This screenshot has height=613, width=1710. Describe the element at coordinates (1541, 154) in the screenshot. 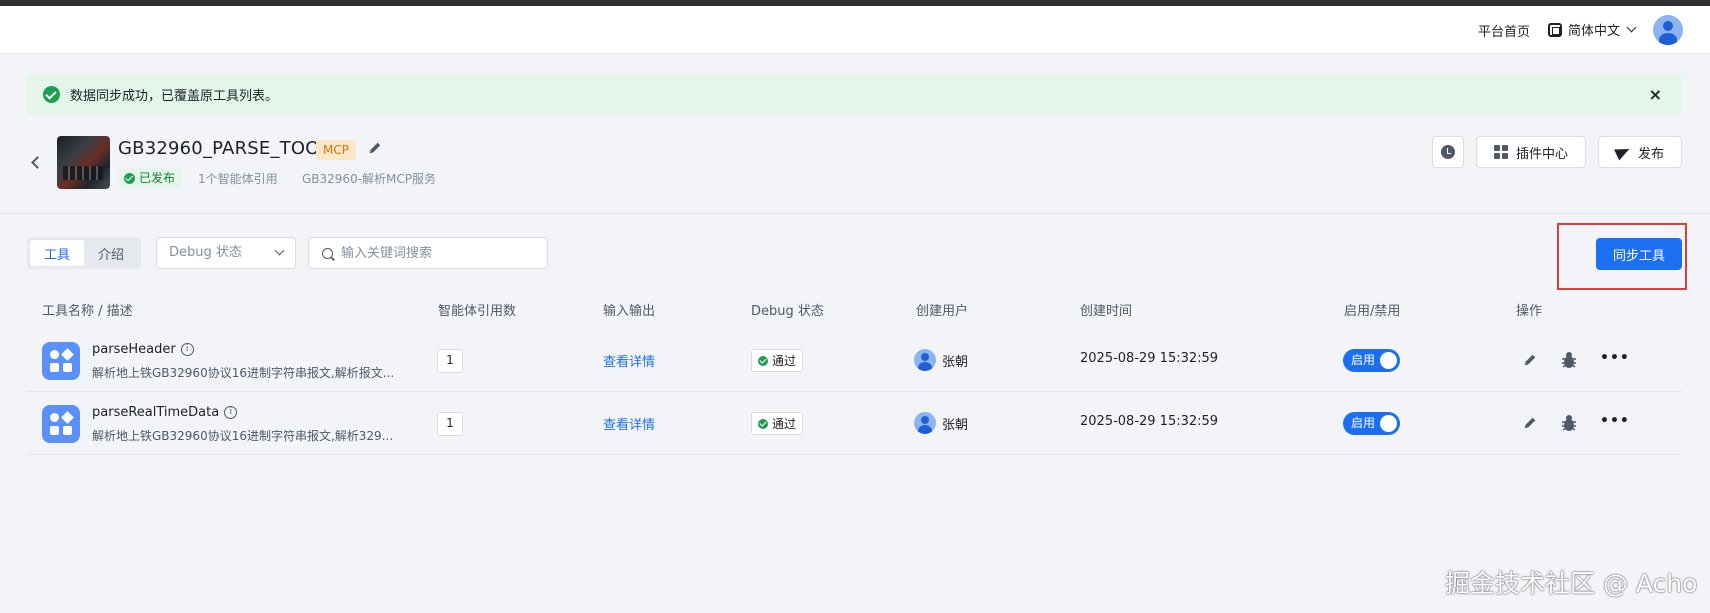

I see `plugin-center-label: 插件中心` at that location.